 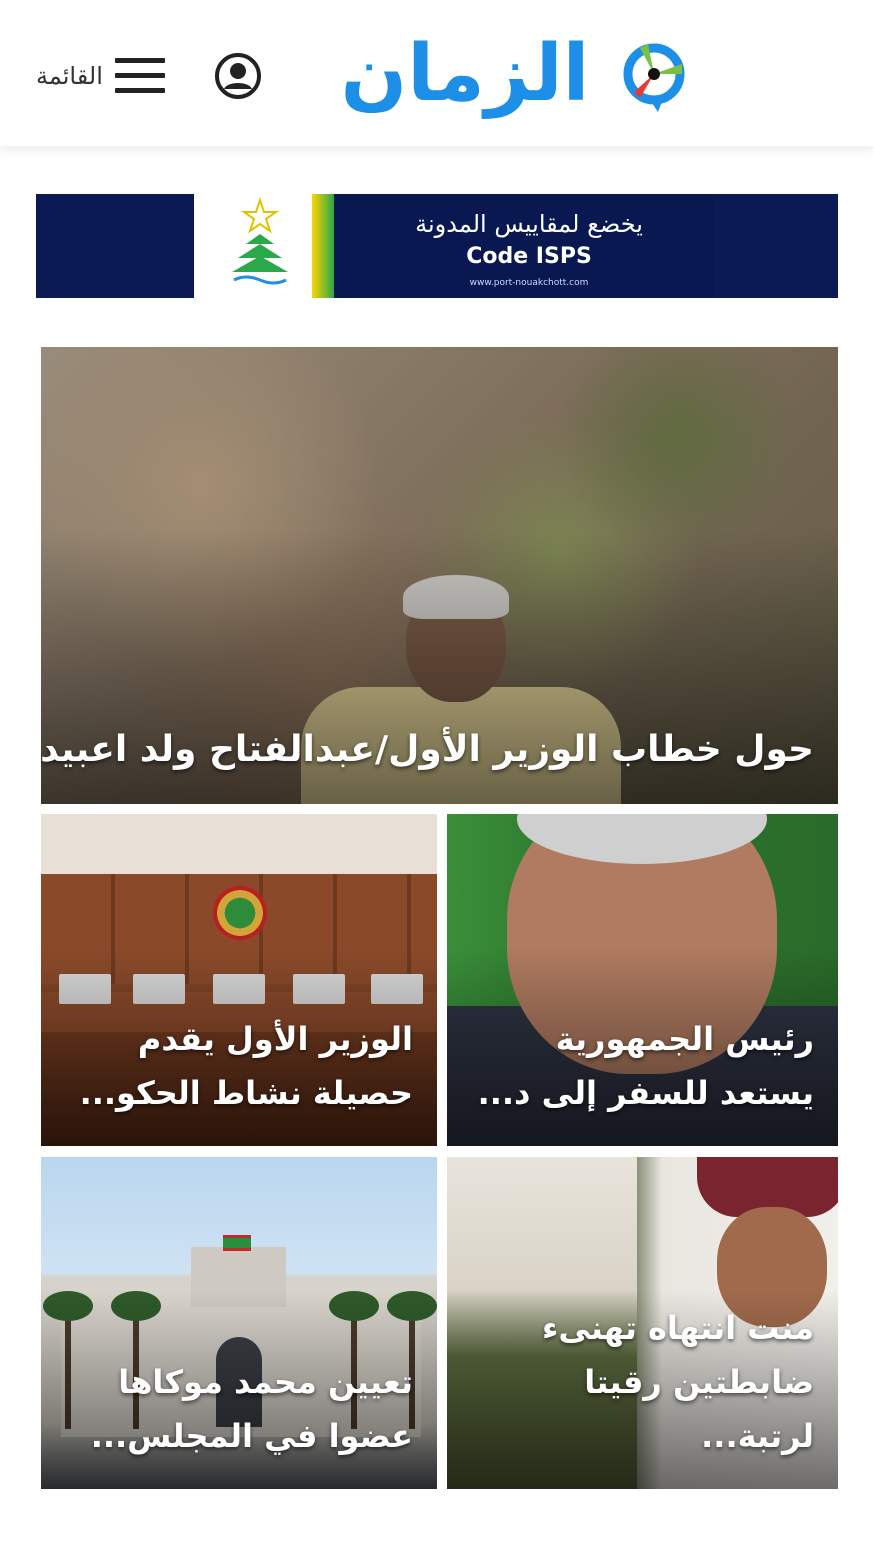 I want to click on hamburger-icon, so click(x=139, y=76).